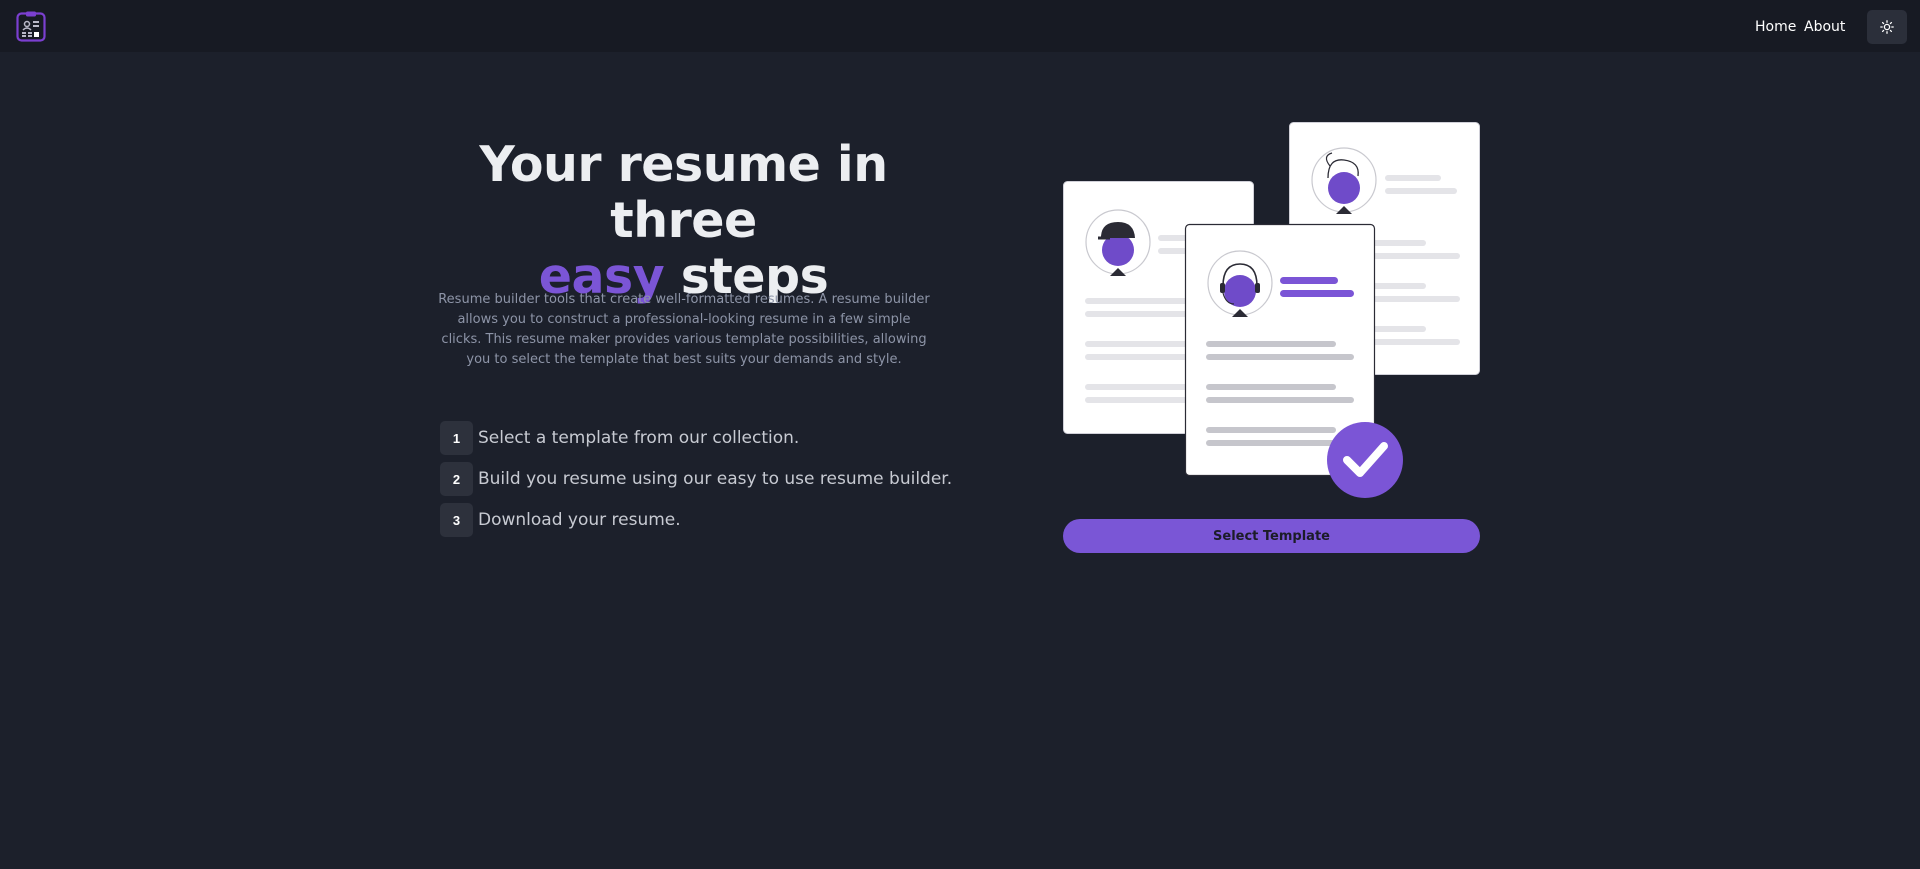 The width and height of the screenshot is (1920, 869). What do you see at coordinates (960, 26) in the screenshot?
I see `navbar: Home About` at bounding box center [960, 26].